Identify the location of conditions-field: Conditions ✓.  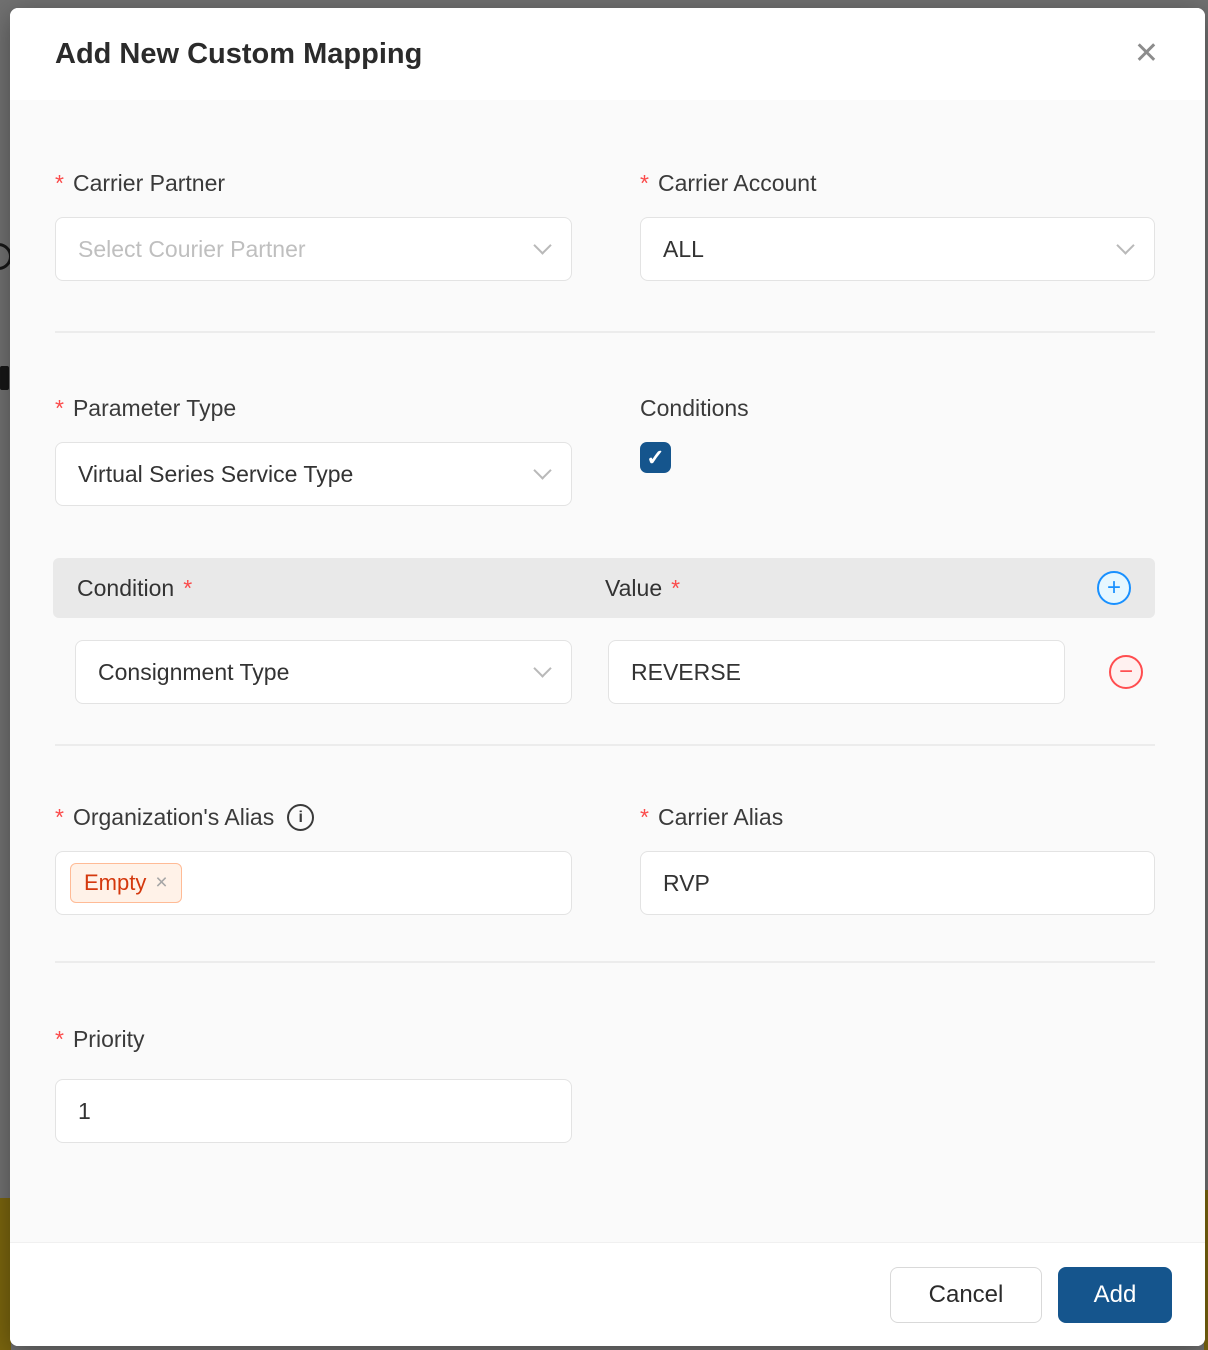
(897, 450).